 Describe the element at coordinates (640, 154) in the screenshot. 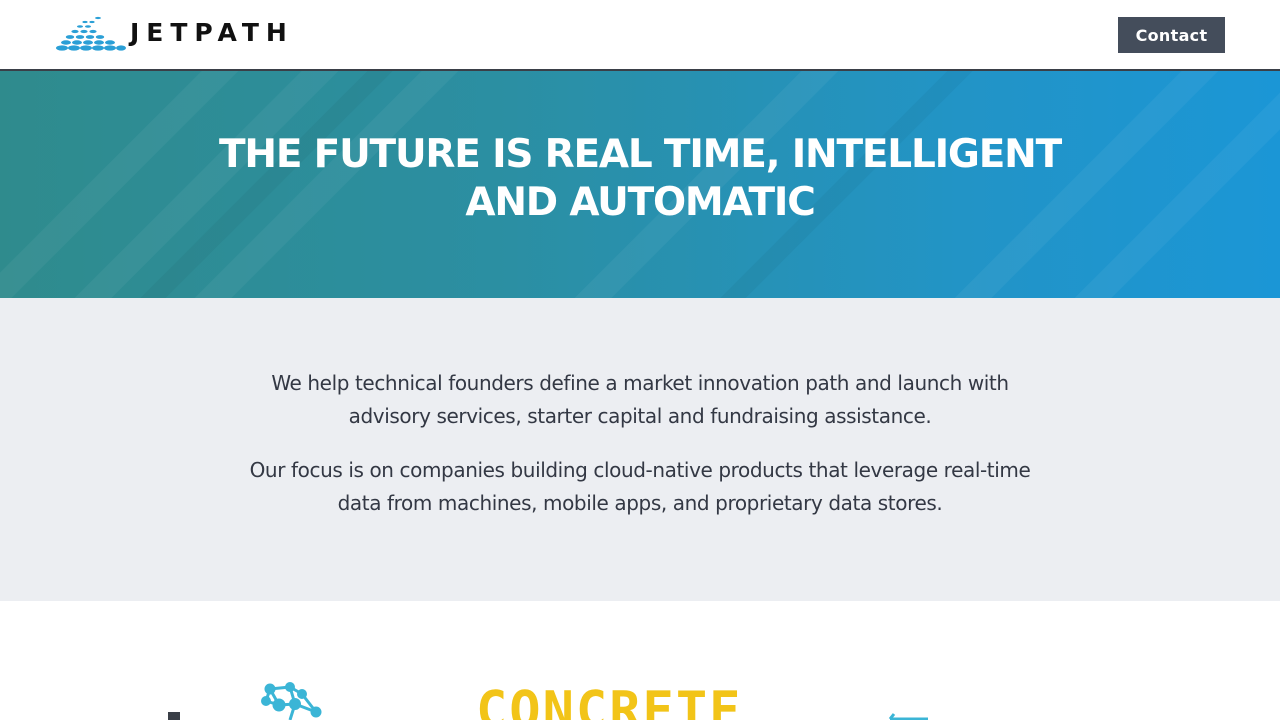

I see `hero-title-line-1: THE FUTURE IS REAL TIME, INTELLIGENT` at that location.